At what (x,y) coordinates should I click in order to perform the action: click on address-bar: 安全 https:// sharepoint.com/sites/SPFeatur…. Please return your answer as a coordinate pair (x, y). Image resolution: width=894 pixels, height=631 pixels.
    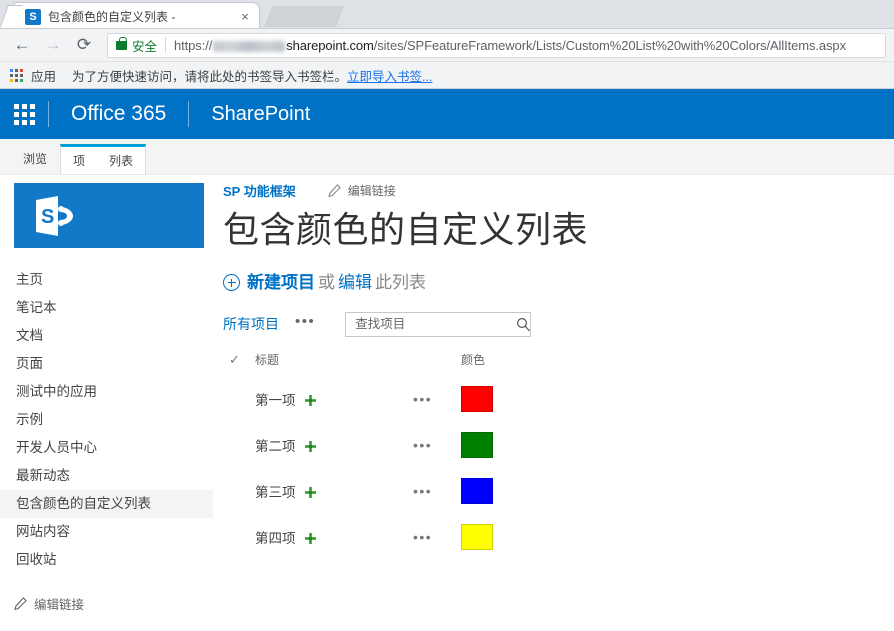
    Looking at the image, I should click on (496, 45).